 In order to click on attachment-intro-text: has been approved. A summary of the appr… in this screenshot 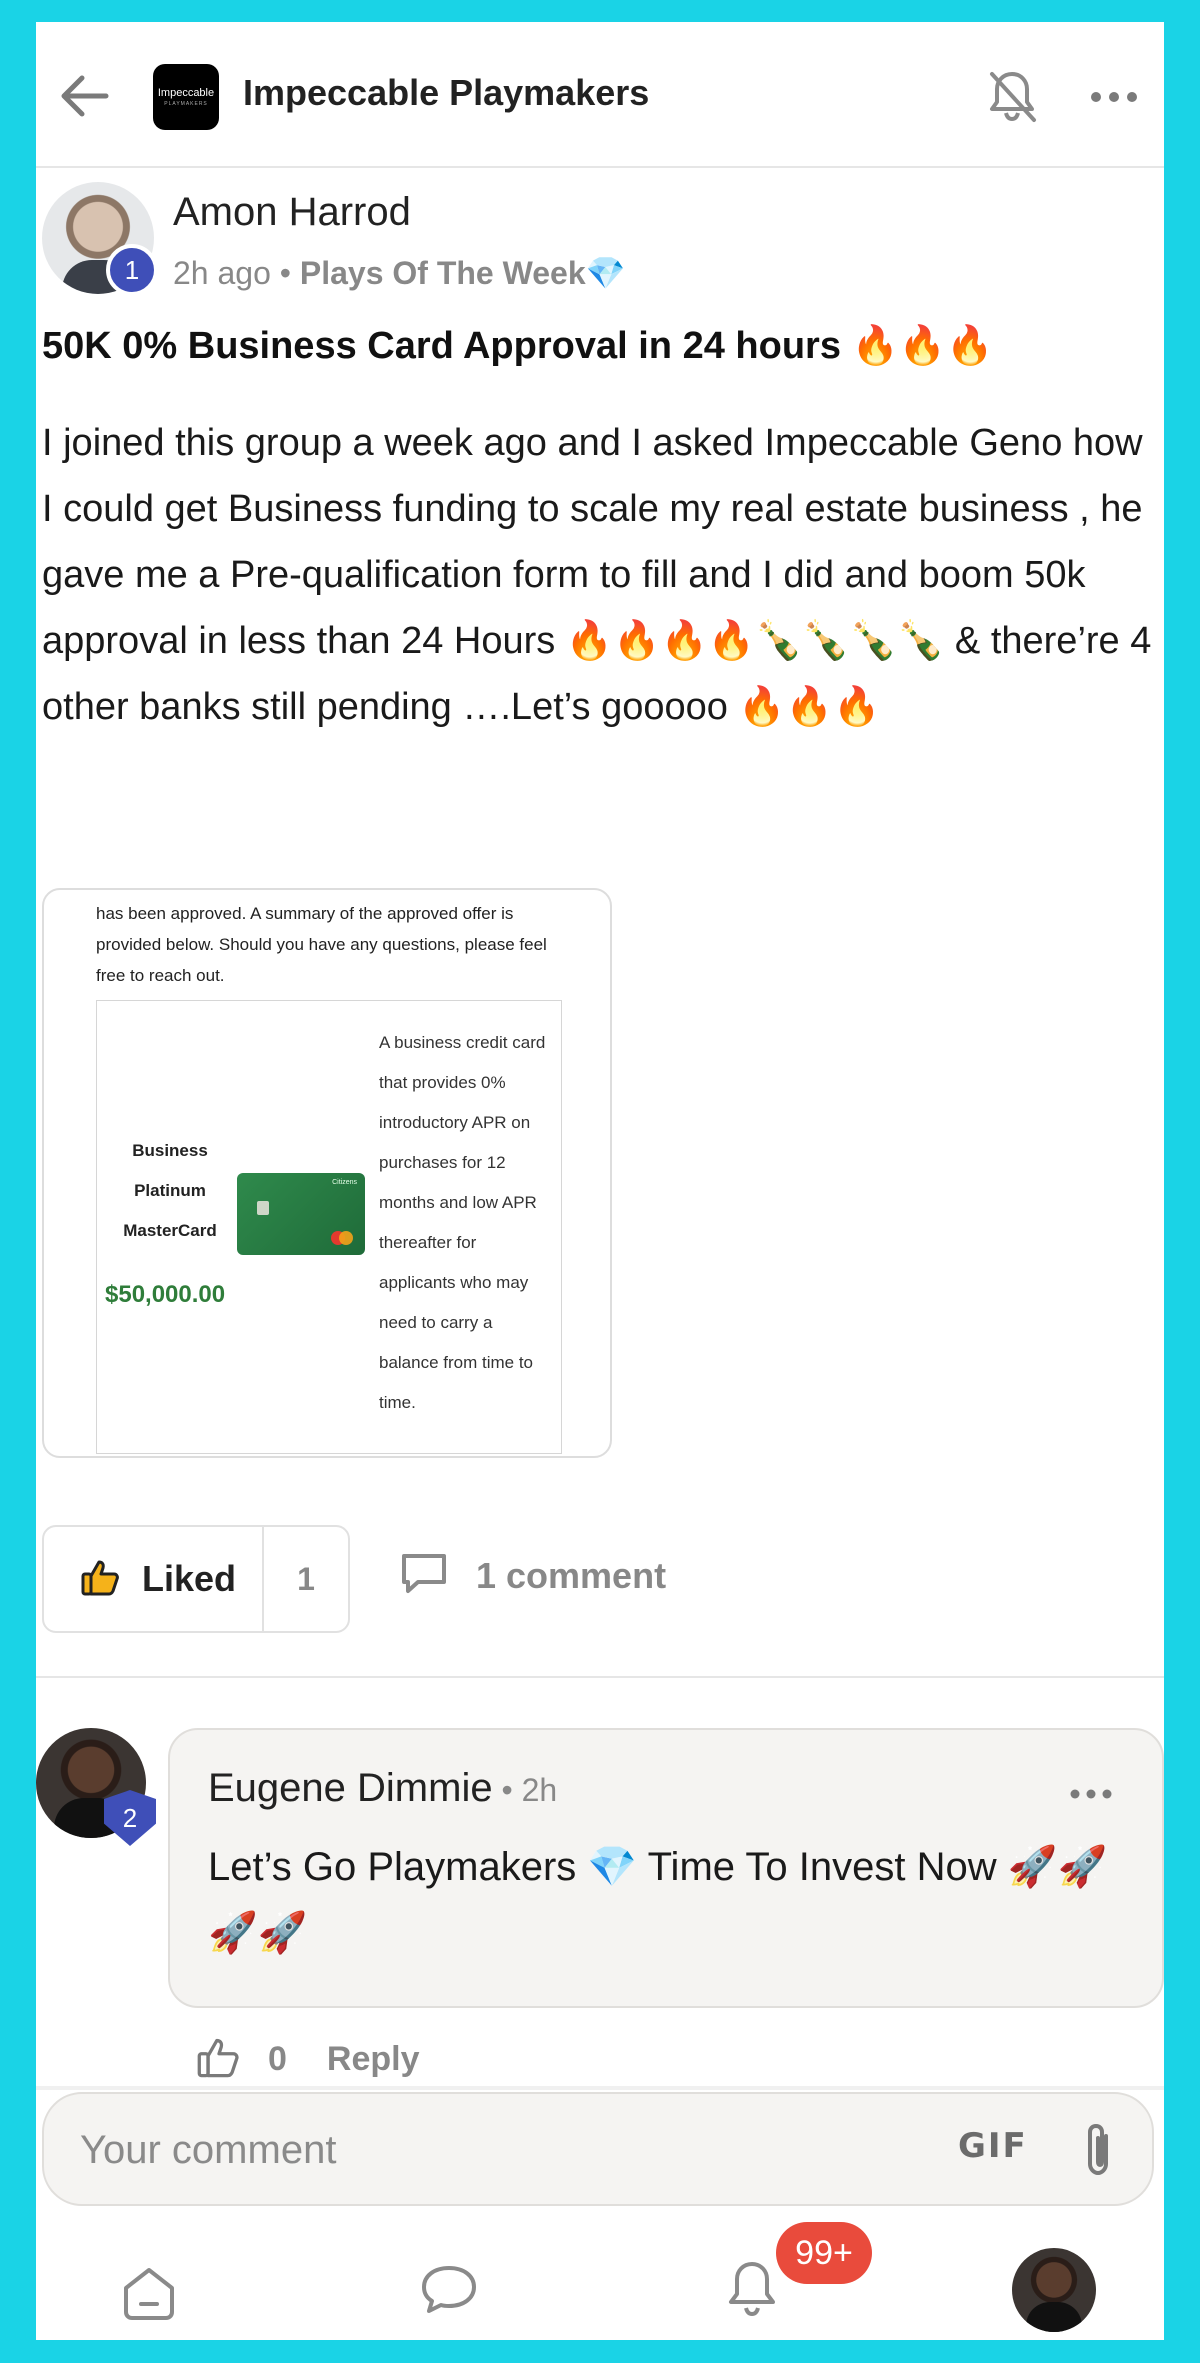, I will do `click(321, 944)`.